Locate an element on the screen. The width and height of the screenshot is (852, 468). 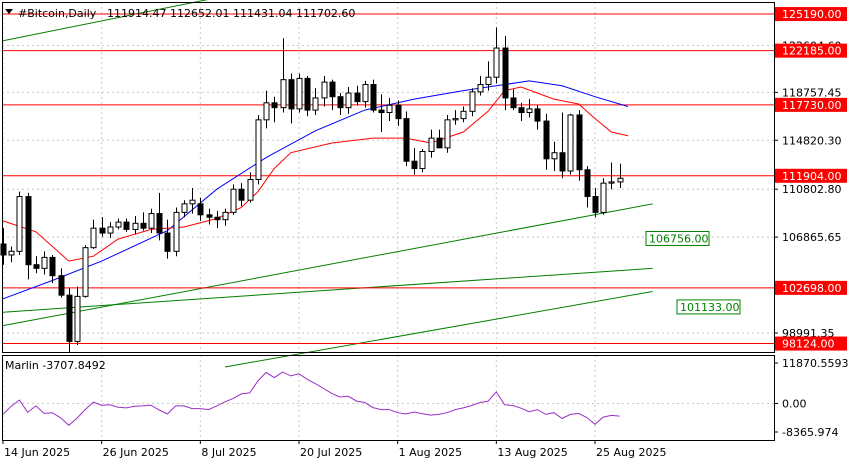
price-level-tag-label: 122185.00 is located at coordinates (812, 51).